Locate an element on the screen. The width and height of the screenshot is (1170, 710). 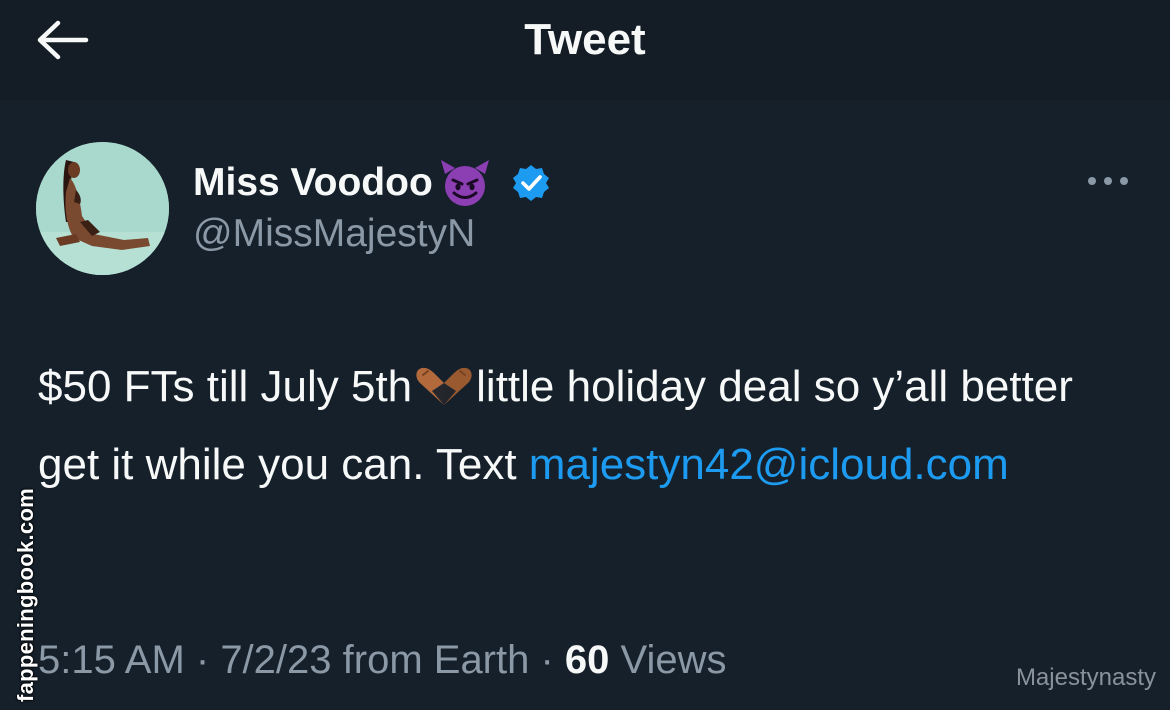
views-link: 60 Views is located at coordinates (646, 660).